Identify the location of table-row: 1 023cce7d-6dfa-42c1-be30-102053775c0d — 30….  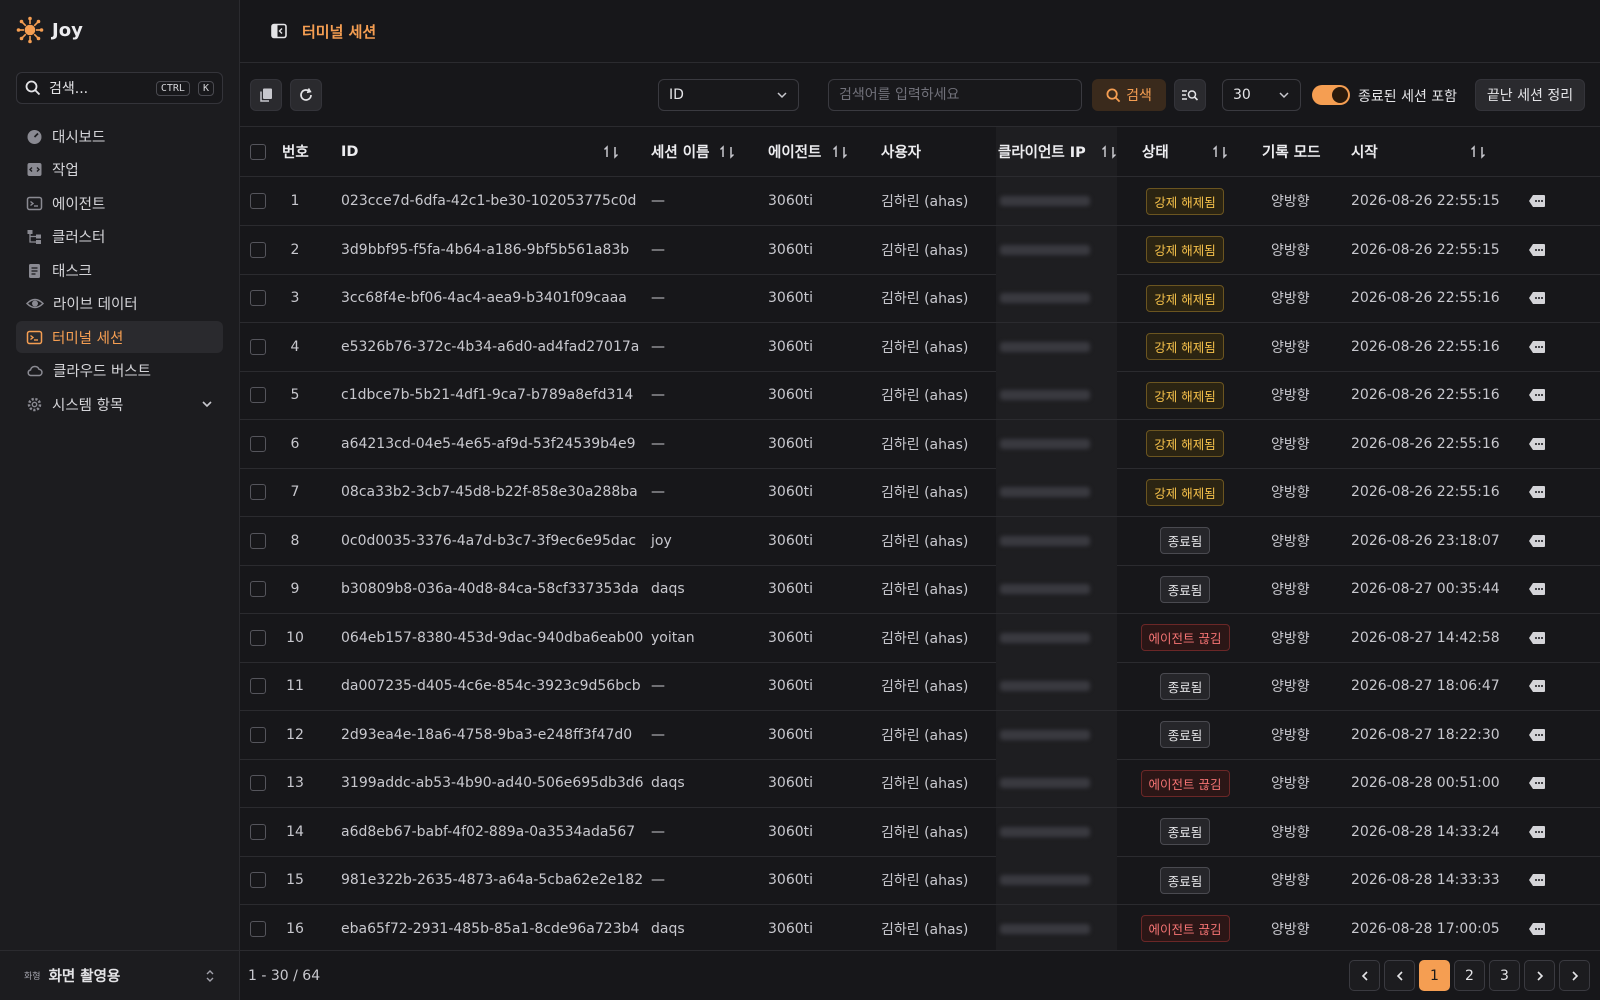
(920, 202).